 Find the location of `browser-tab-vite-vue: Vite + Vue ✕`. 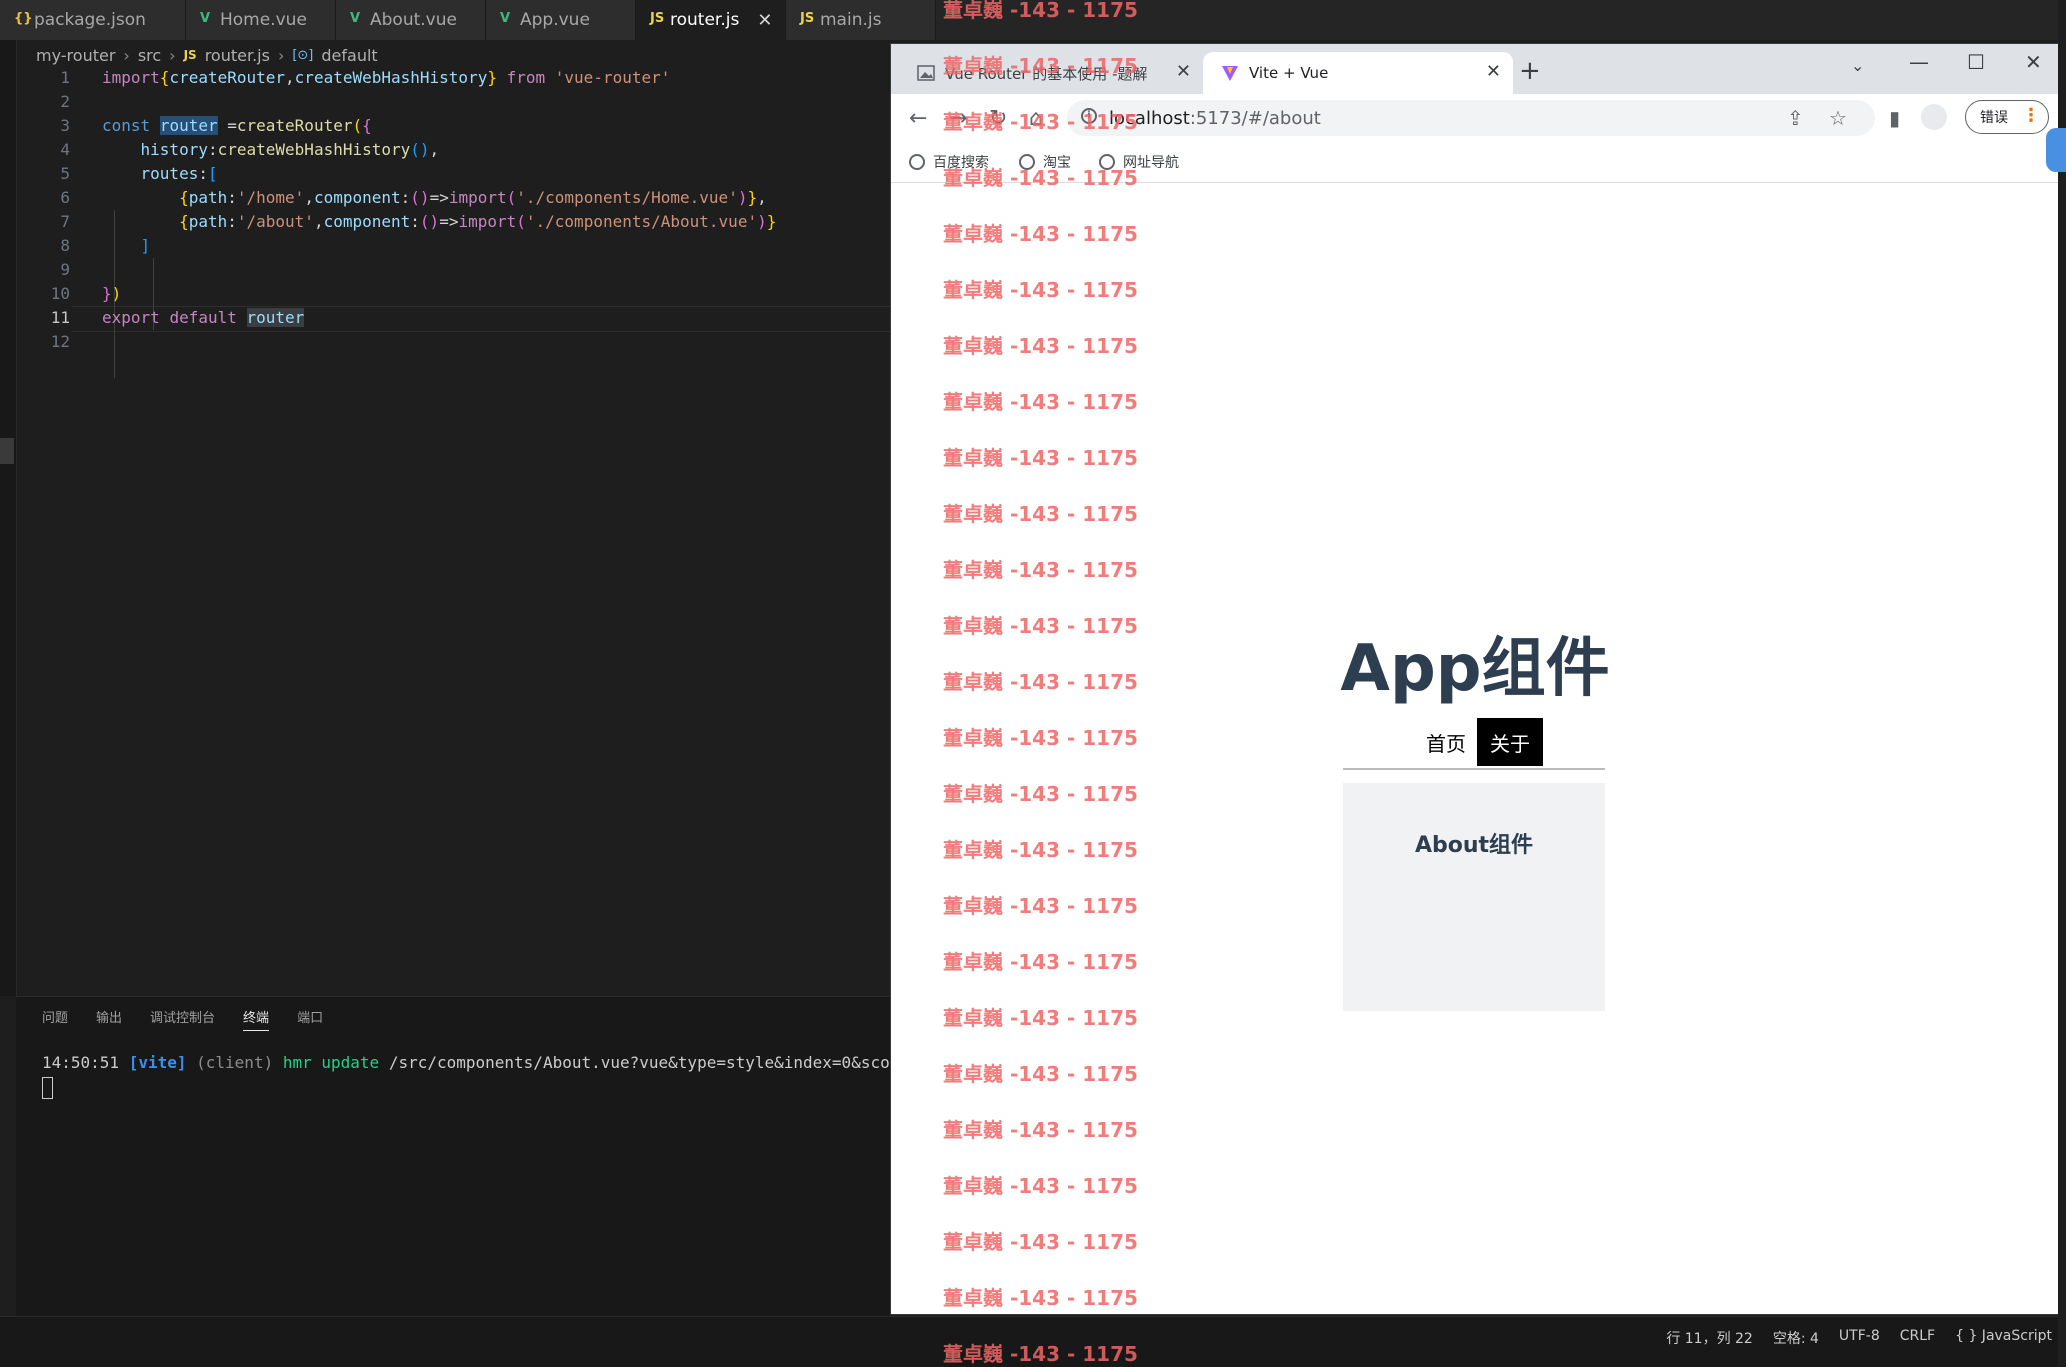

browser-tab-vite-vue: Vite + Vue ✕ is located at coordinates (1358, 73).